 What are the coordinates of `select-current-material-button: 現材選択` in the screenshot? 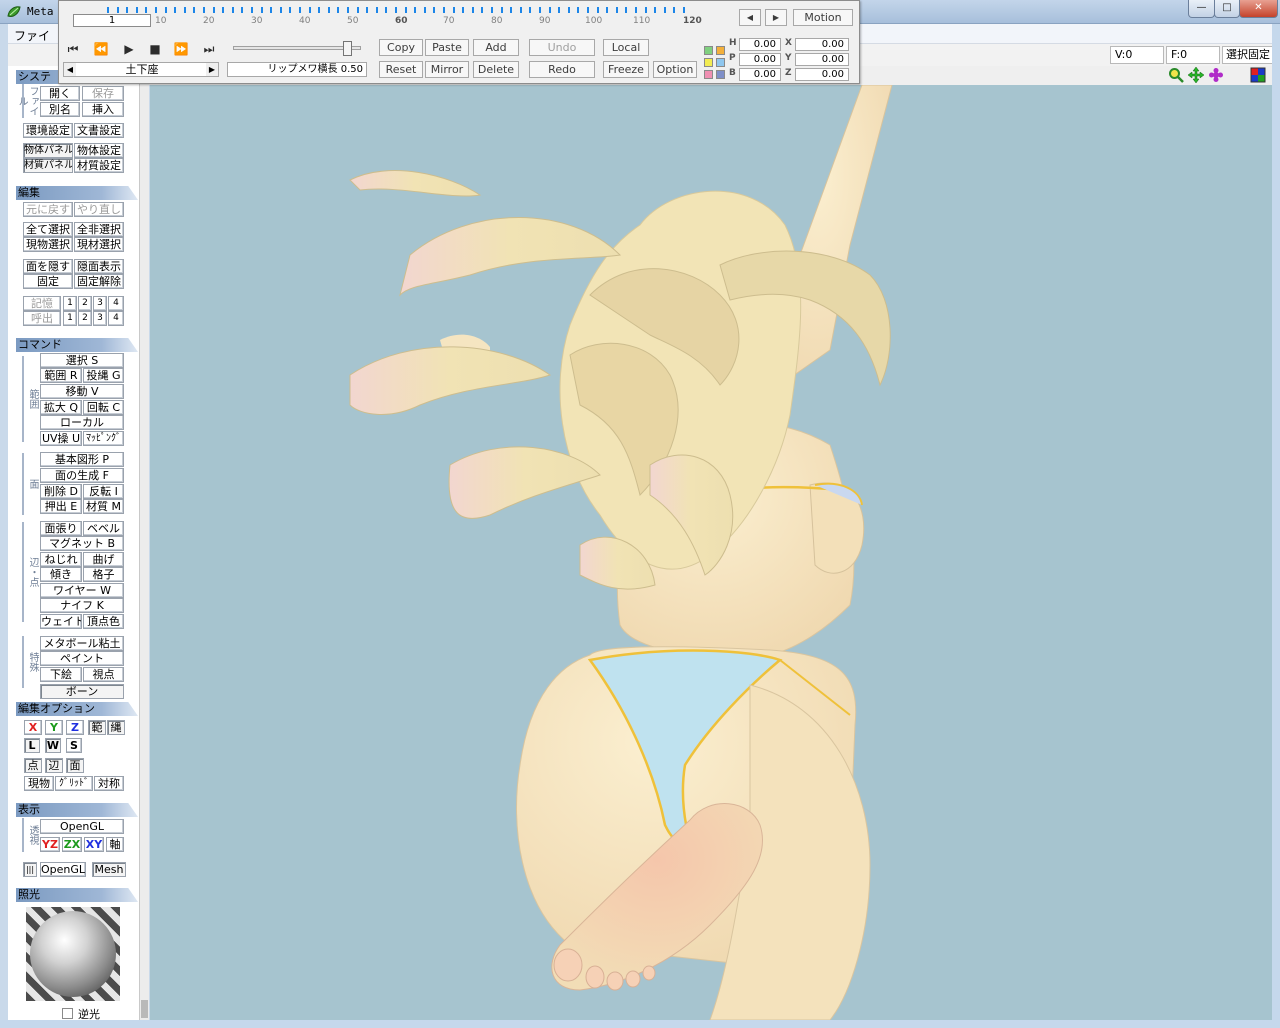 It's located at (99, 244).